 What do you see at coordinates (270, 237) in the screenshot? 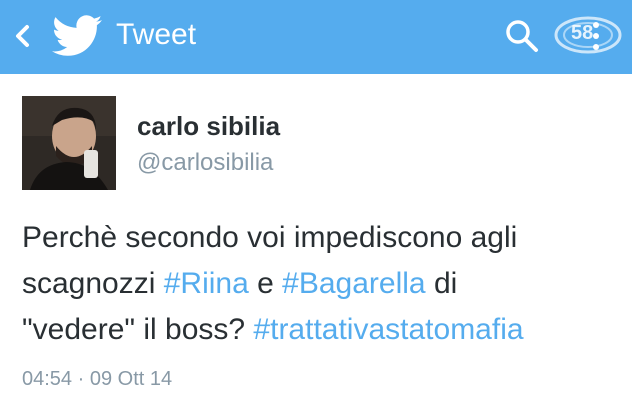
I see `tweet-line-1: Perchè secondo voi impediscono agli` at bounding box center [270, 237].